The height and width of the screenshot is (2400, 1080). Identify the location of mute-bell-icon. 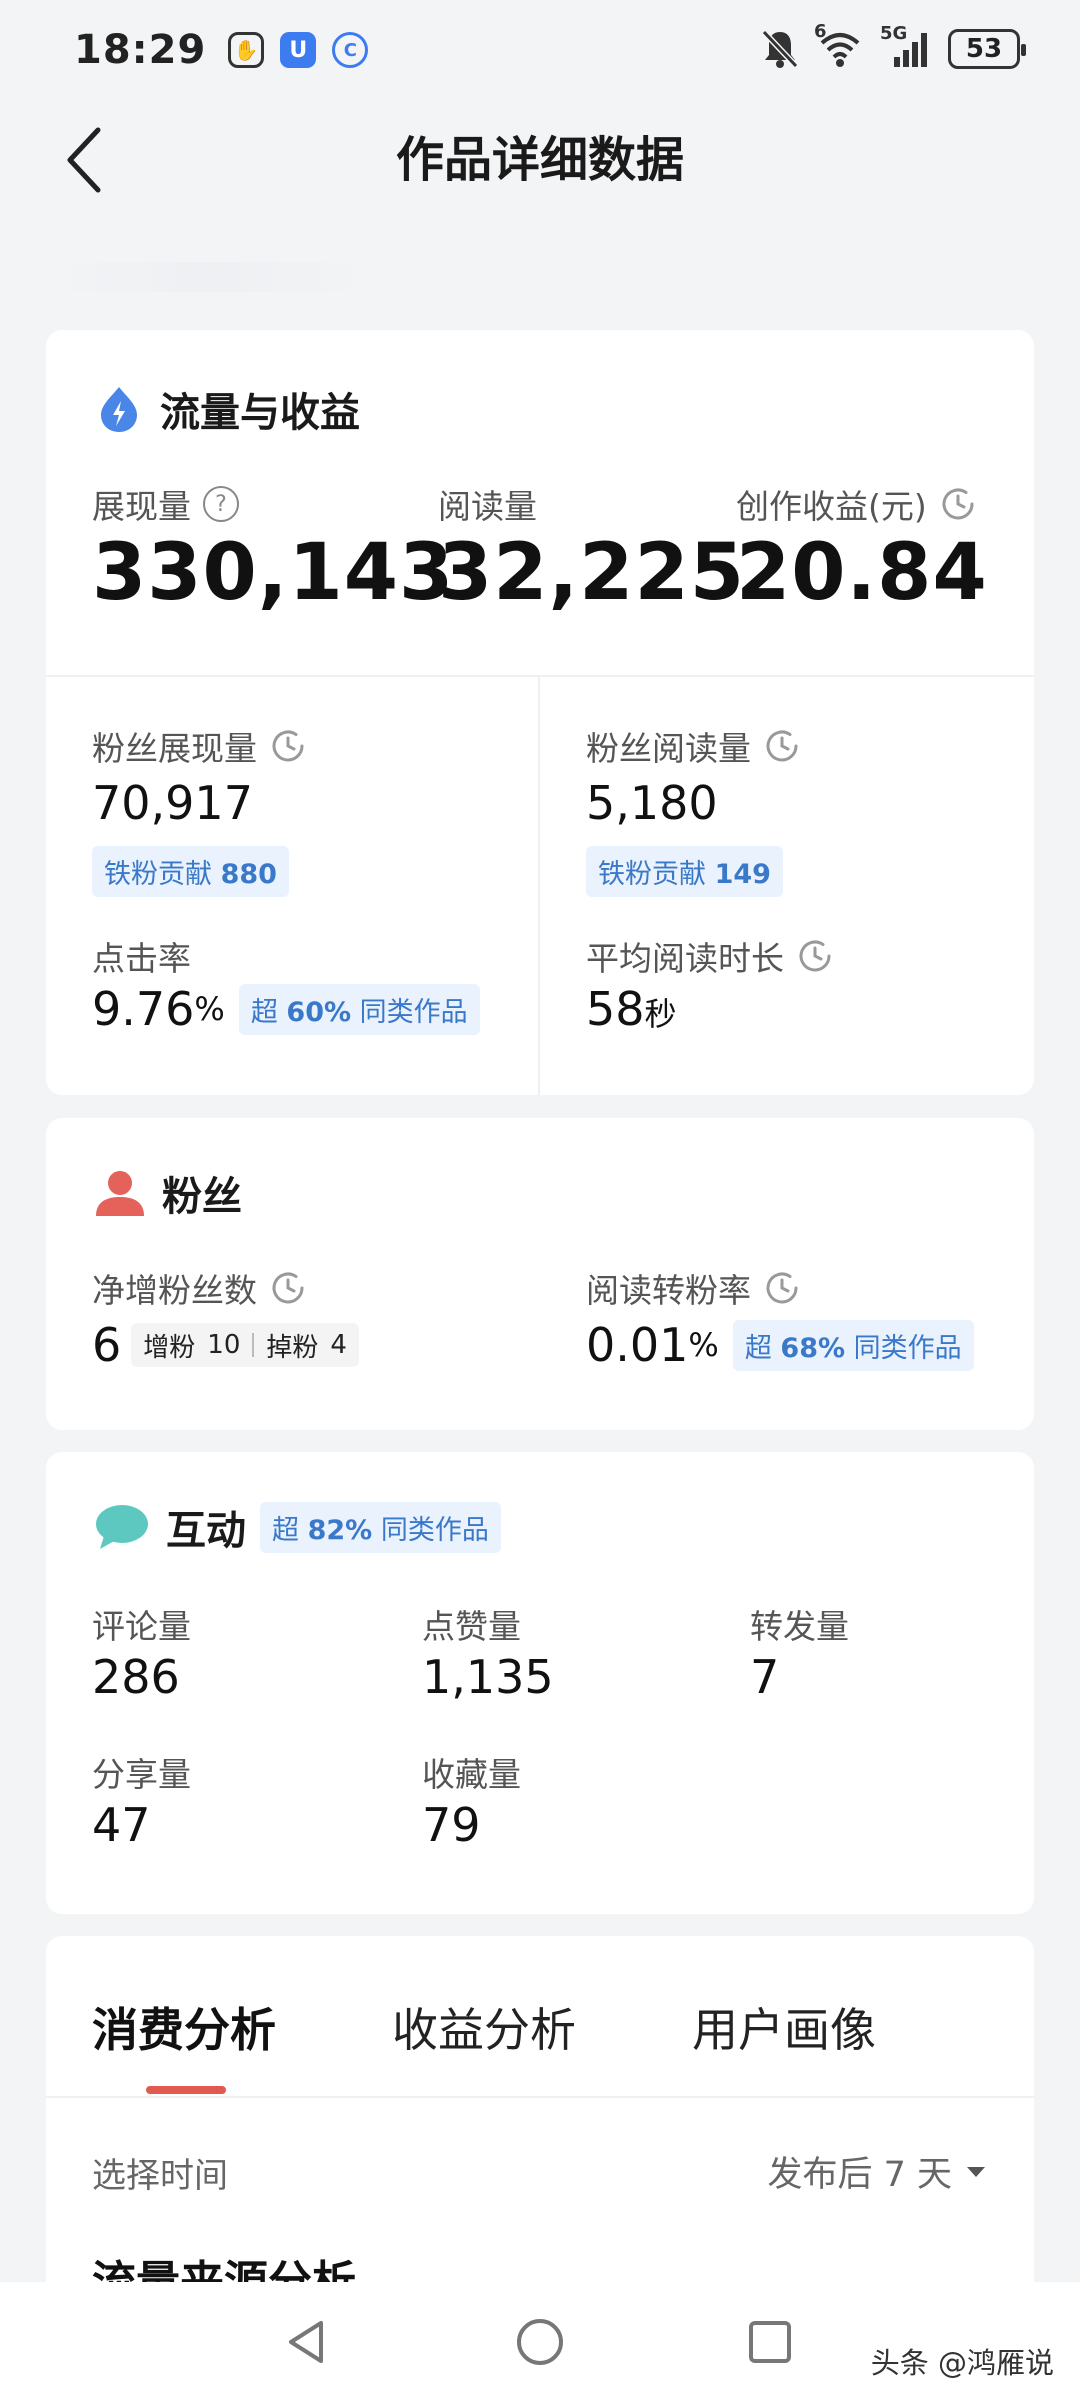
(780, 49).